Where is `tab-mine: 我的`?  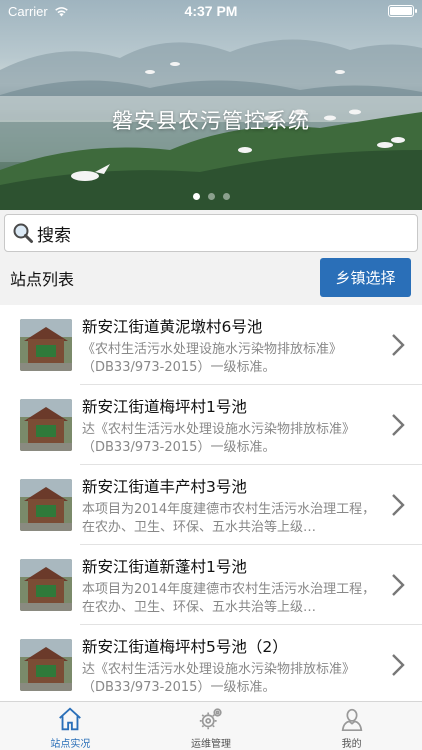
tab-mine: 我的 is located at coordinates (351, 726).